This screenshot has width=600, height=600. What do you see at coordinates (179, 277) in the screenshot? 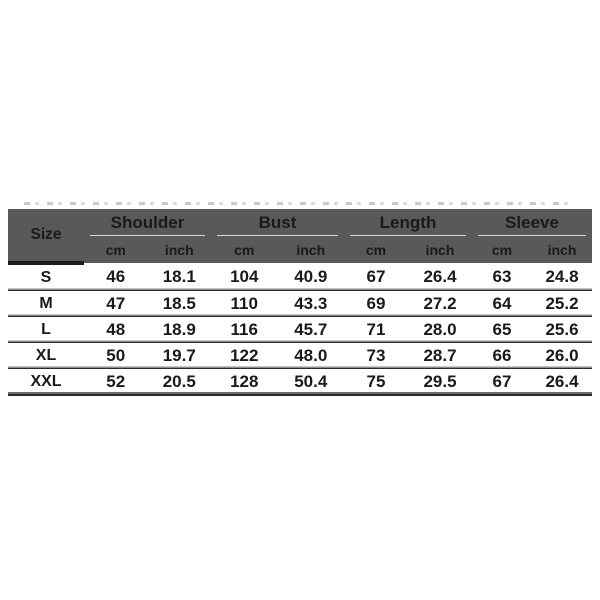
I see `cell-shoulder-inch: 18.1` at bounding box center [179, 277].